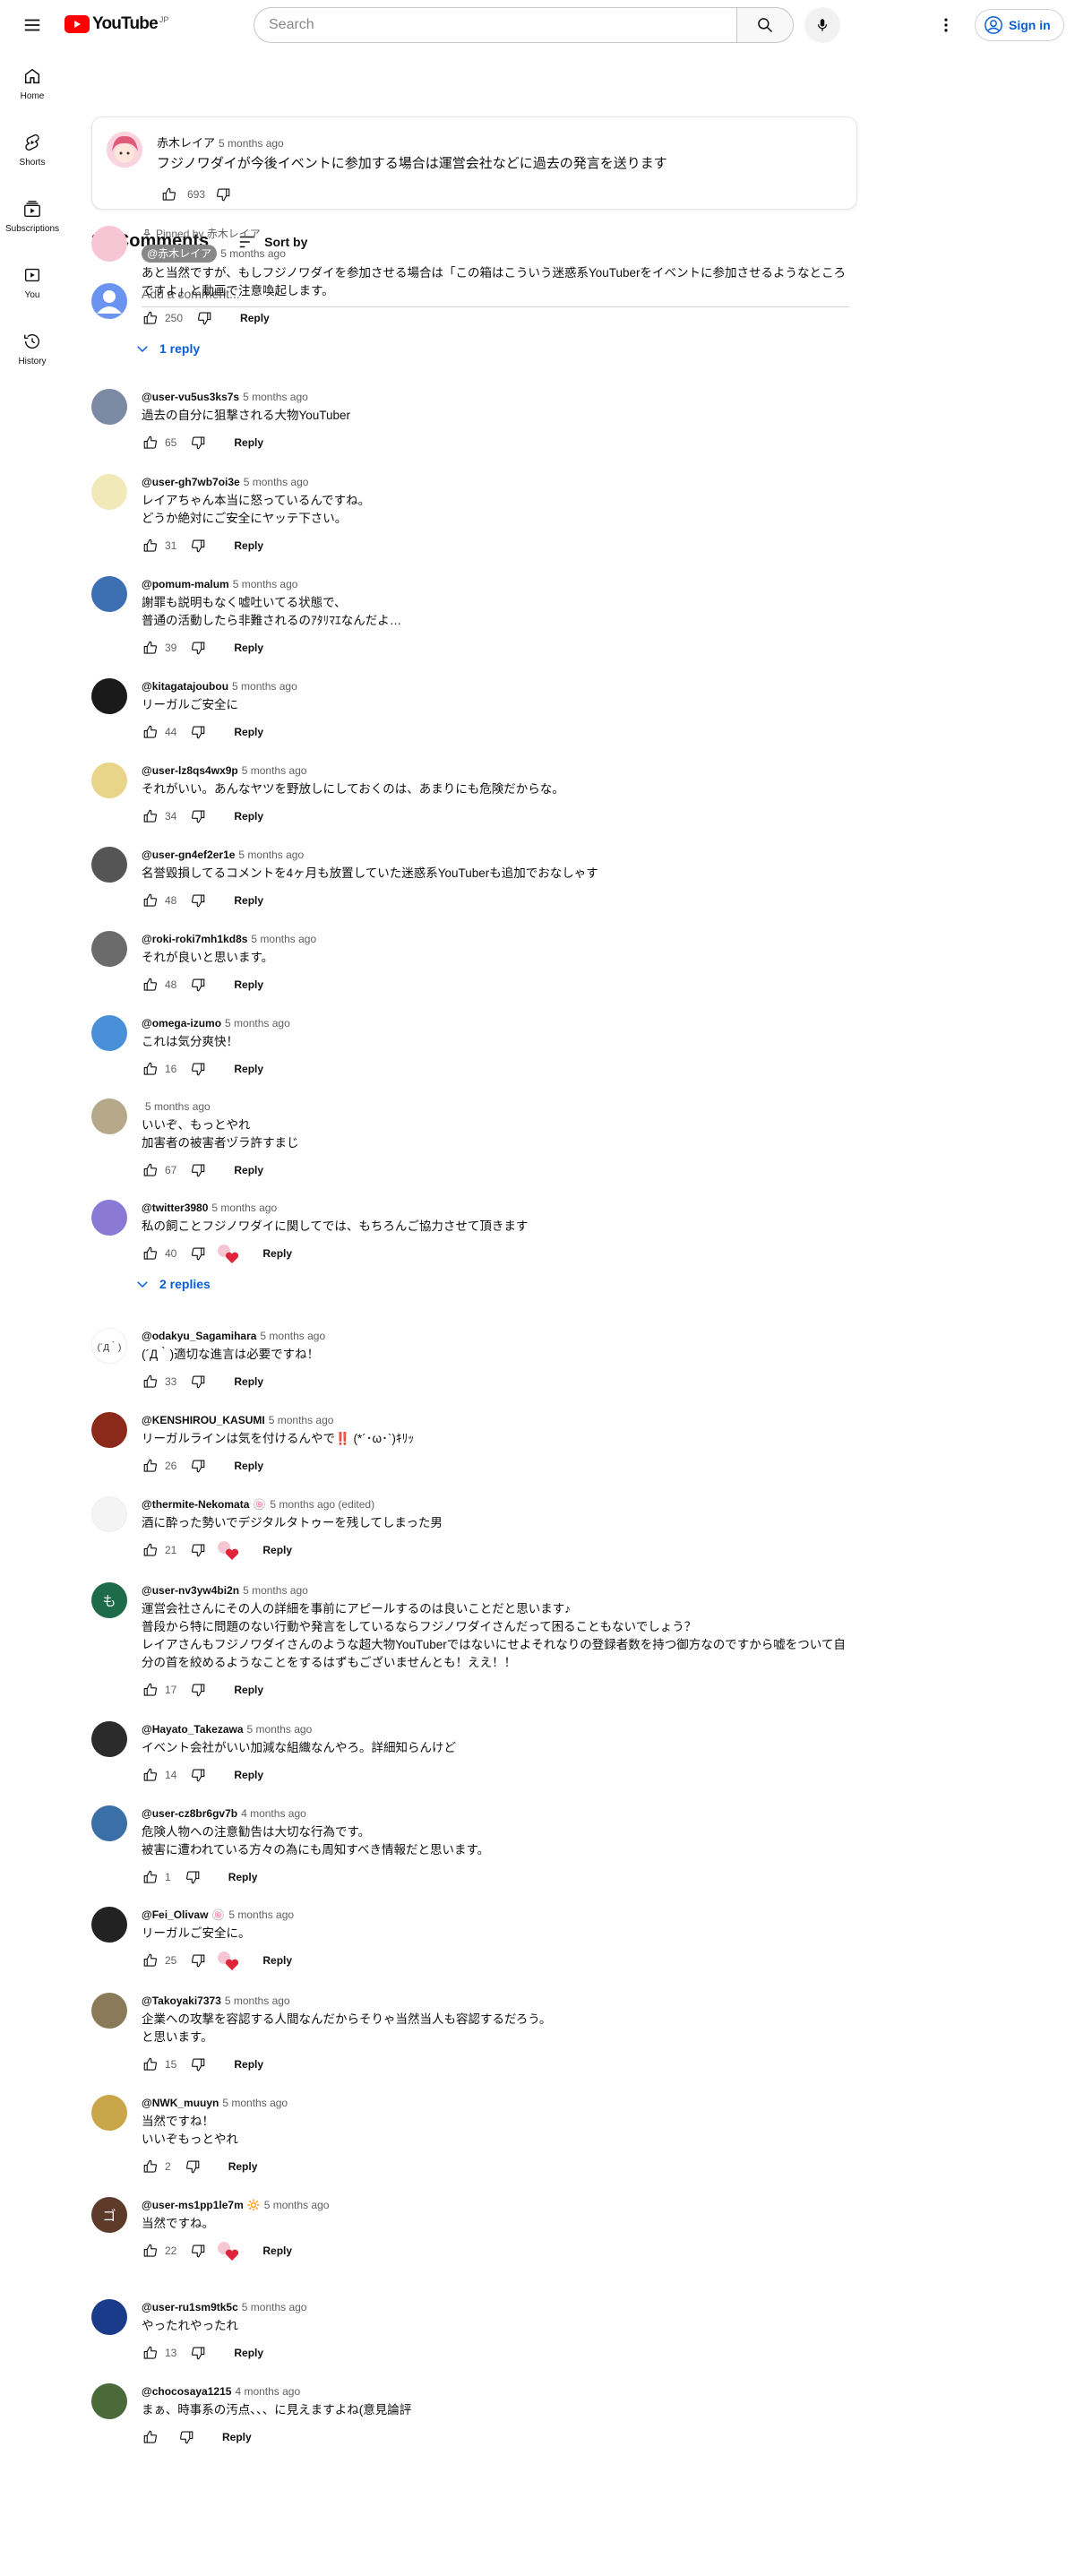 The image size is (1075, 2576). Describe the element at coordinates (491, 1284) in the screenshot. I see `view-replies-button: 2 replies` at that location.